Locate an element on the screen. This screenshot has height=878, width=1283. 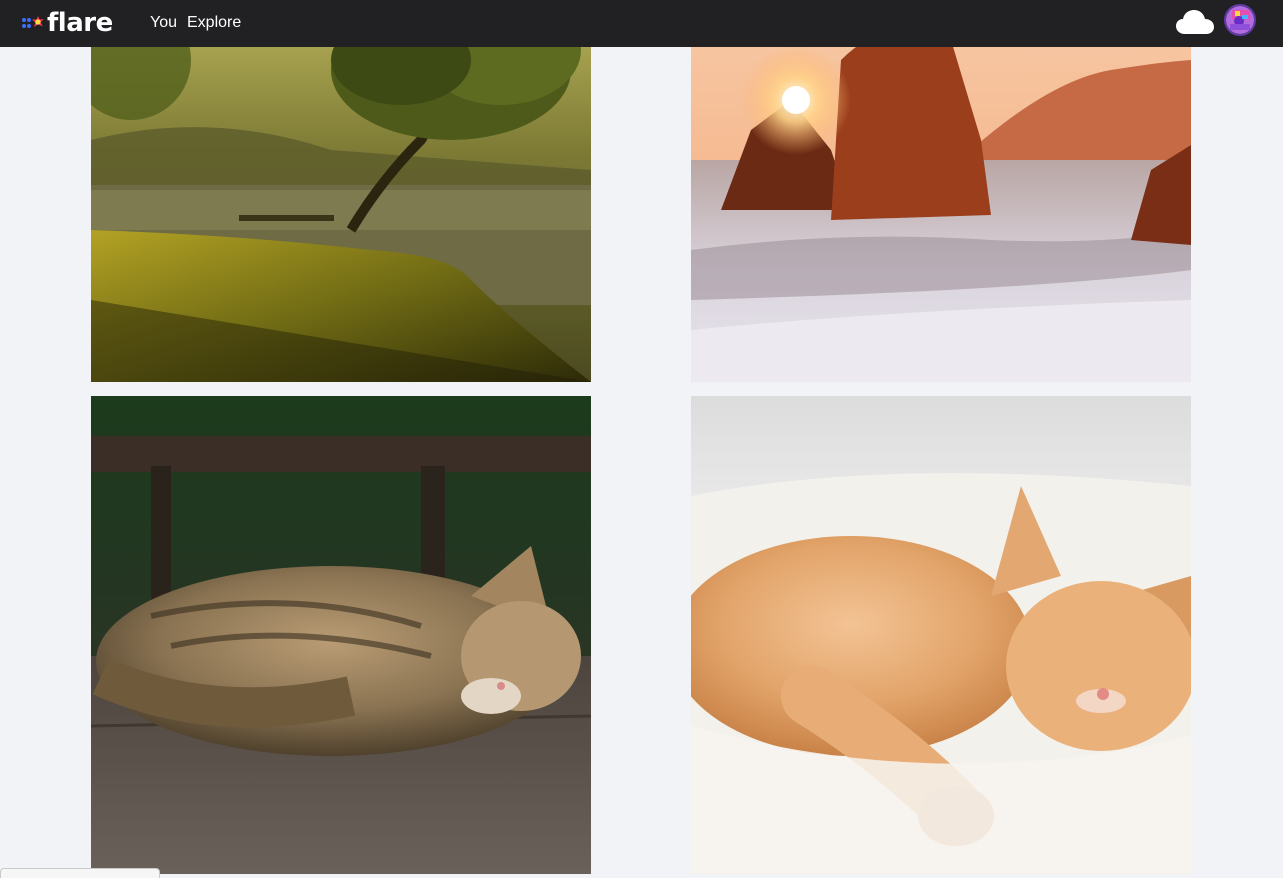
user-avatar is located at coordinates (1240, 20).